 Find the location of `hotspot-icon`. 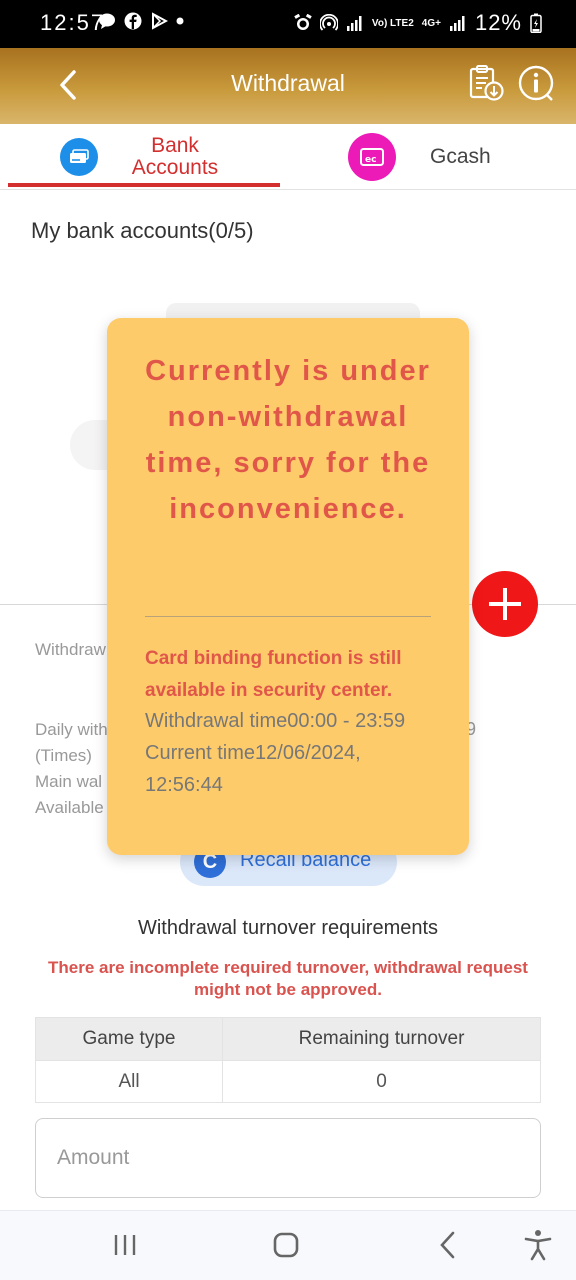

hotspot-icon is located at coordinates (328, 22).